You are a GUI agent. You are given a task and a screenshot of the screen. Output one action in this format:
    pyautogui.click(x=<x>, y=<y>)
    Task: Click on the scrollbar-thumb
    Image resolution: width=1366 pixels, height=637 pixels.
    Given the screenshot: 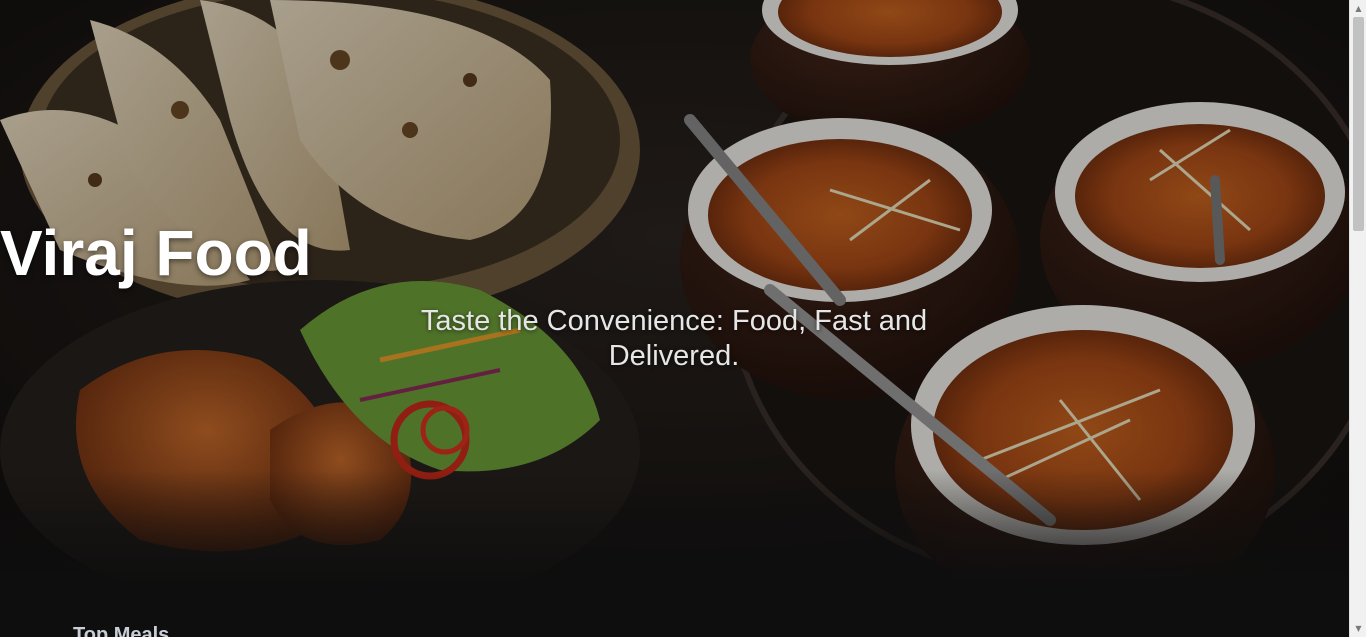 What is the action you would take?
    pyautogui.click(x=1358, y=124)
    